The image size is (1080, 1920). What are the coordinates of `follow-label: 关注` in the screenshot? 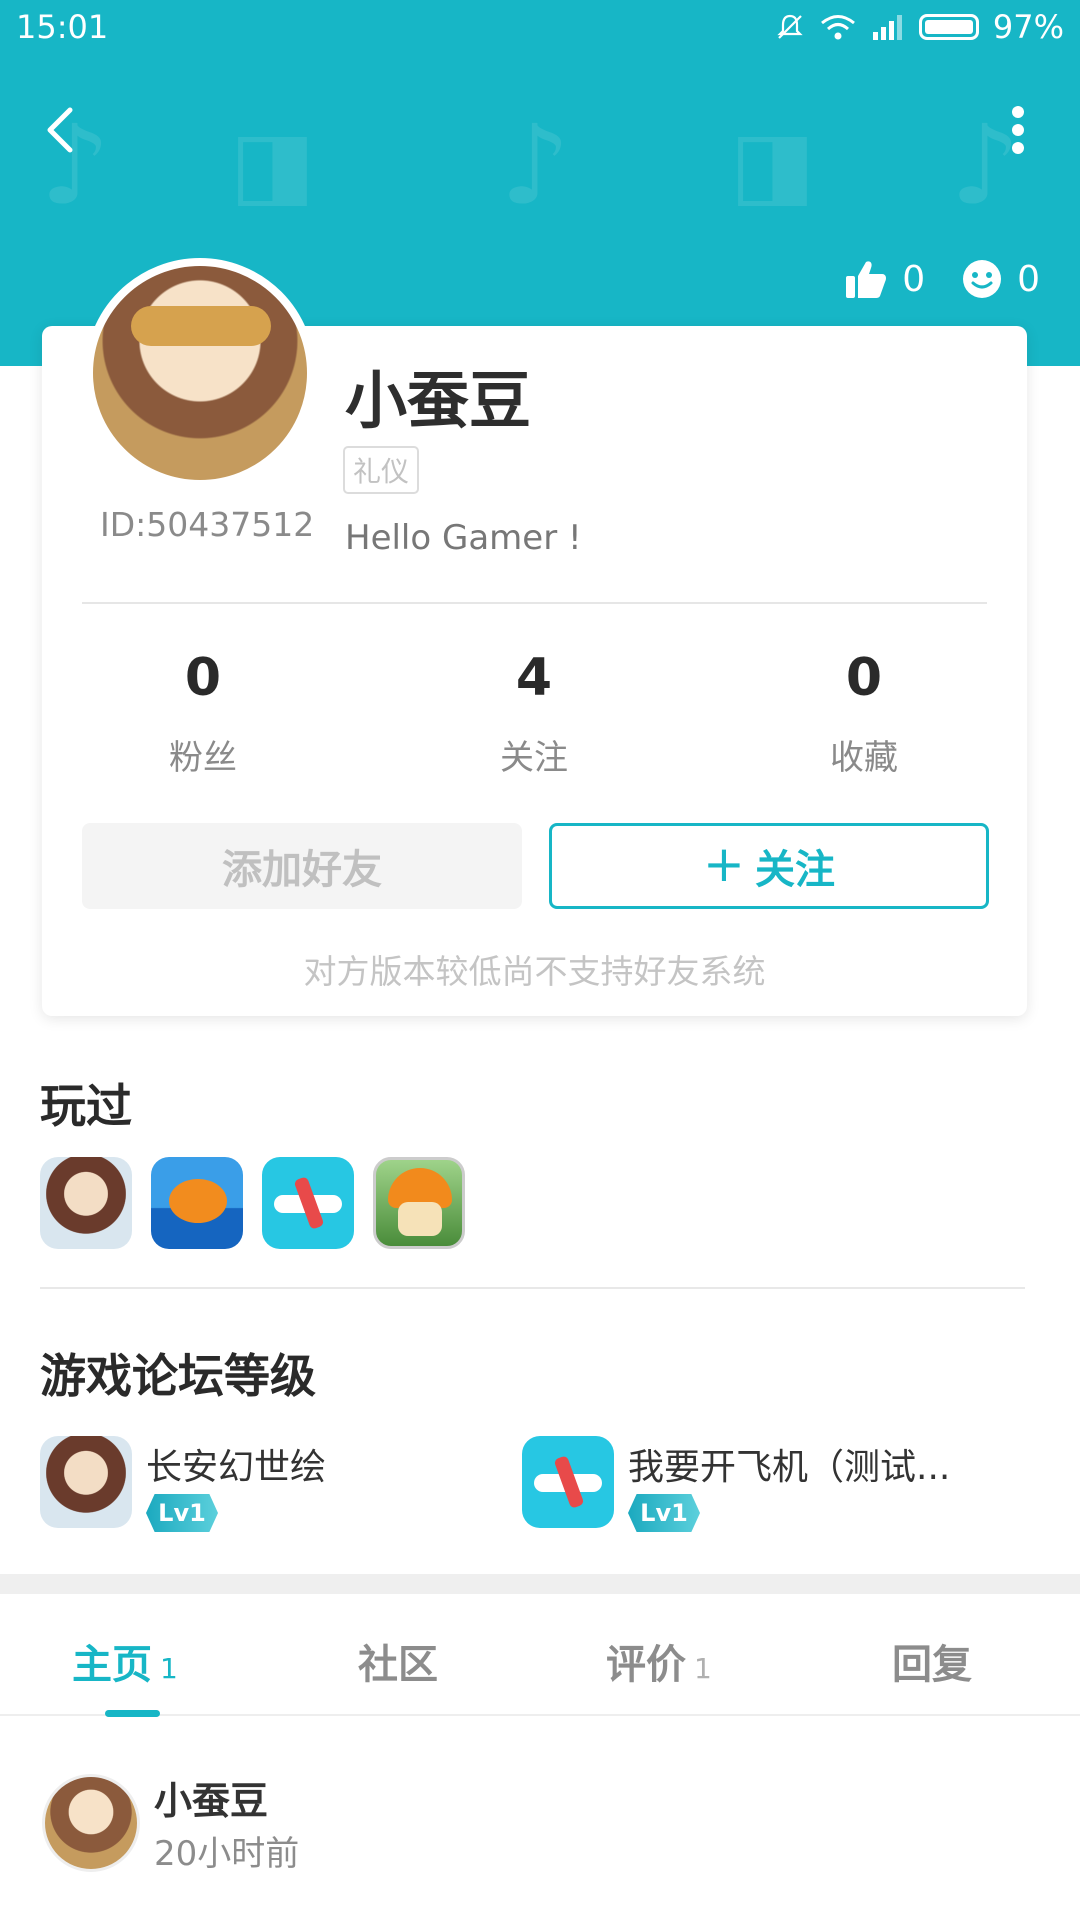 It's located at (794, 870).